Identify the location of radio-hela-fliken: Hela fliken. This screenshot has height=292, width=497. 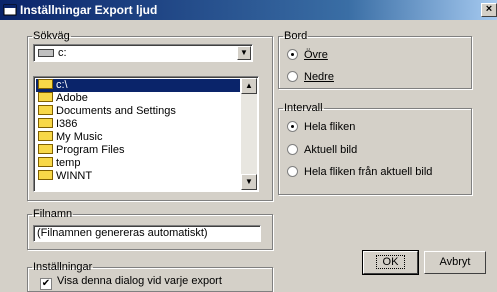
(321, 127).